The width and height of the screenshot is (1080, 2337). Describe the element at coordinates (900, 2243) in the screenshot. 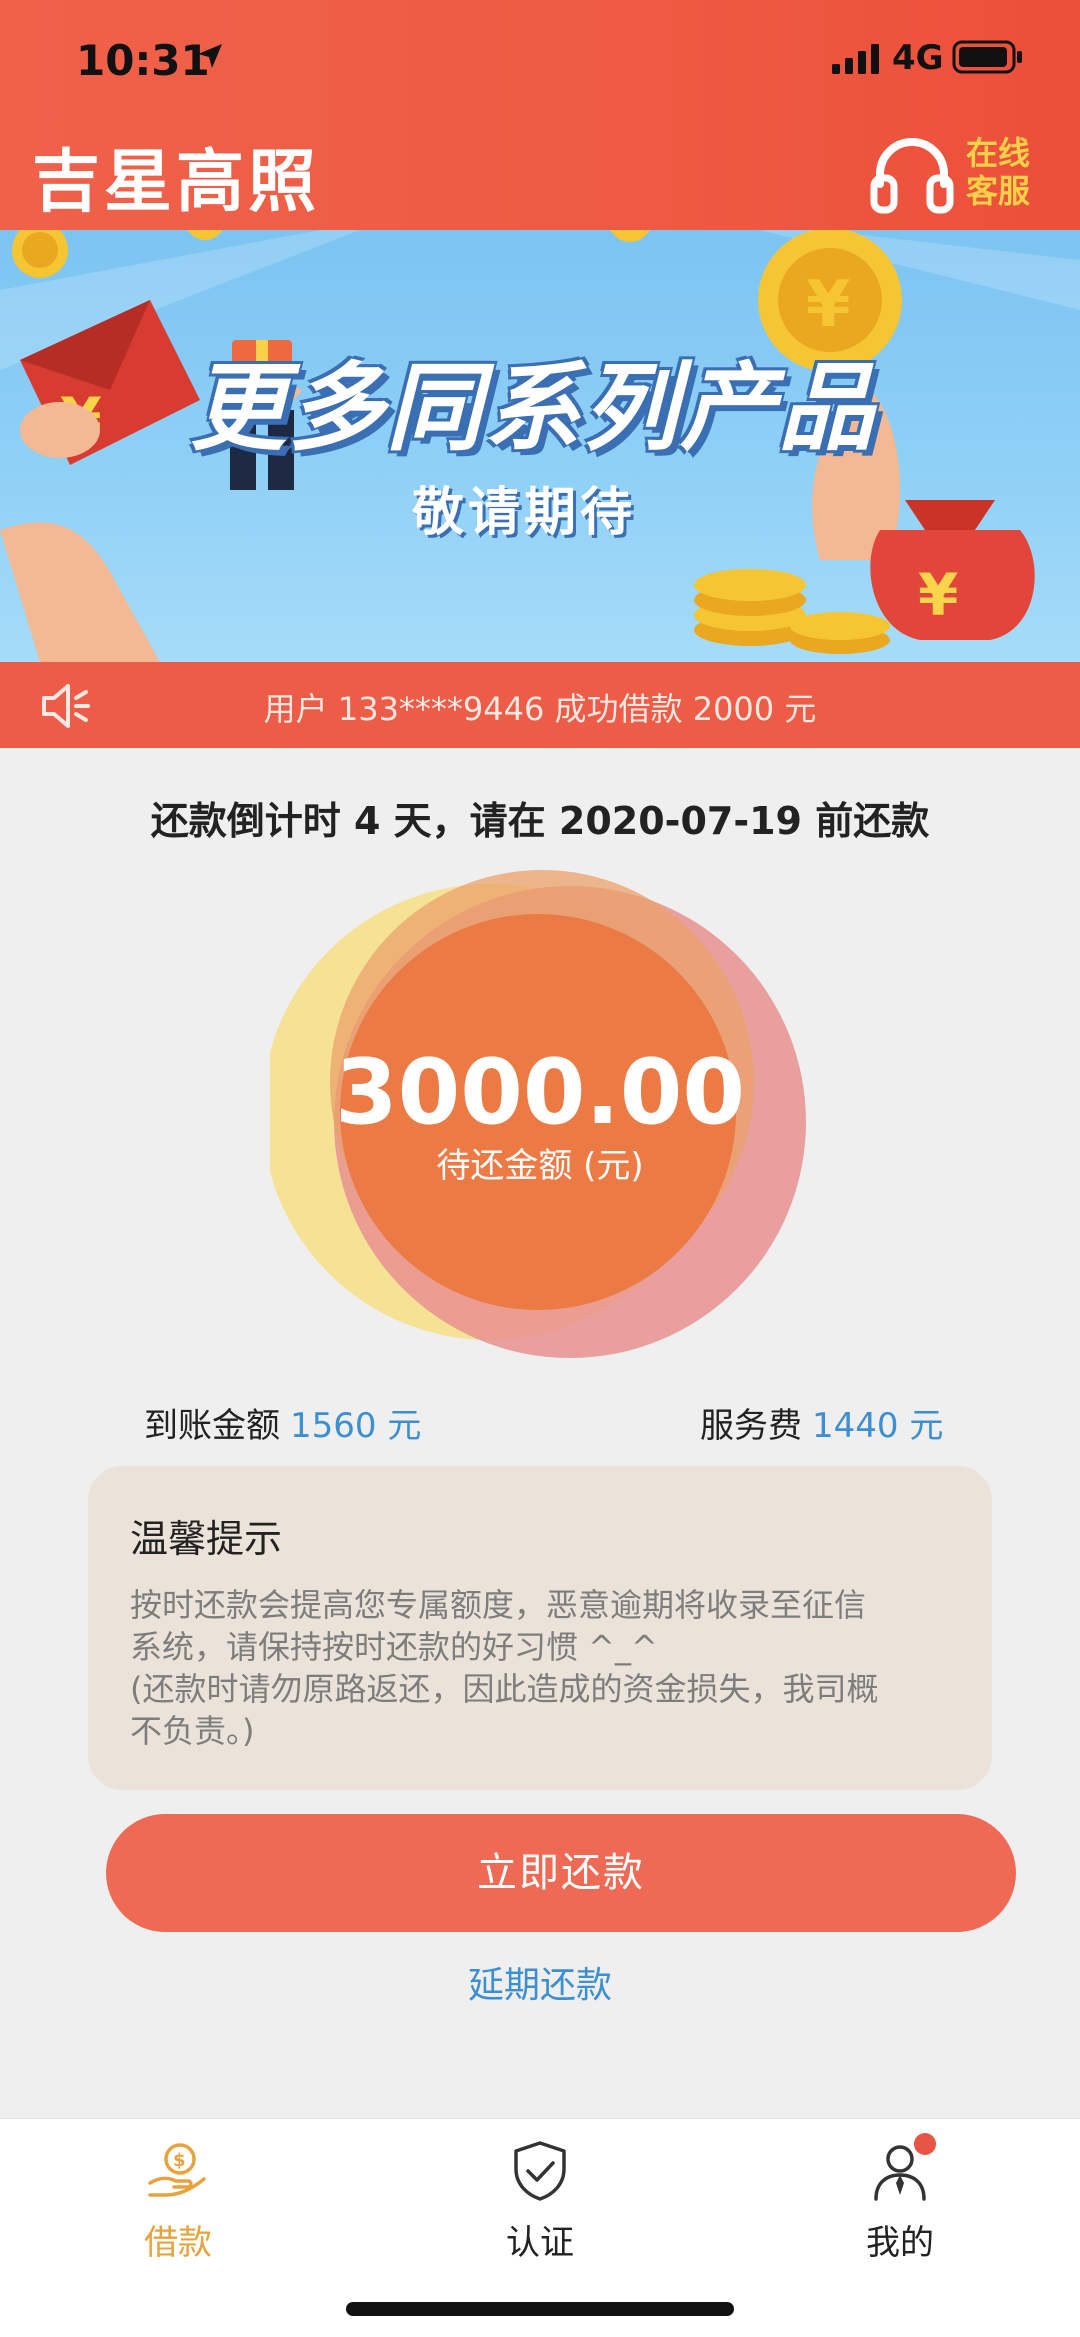

I see `tab-profile-label: 我的` at that location.